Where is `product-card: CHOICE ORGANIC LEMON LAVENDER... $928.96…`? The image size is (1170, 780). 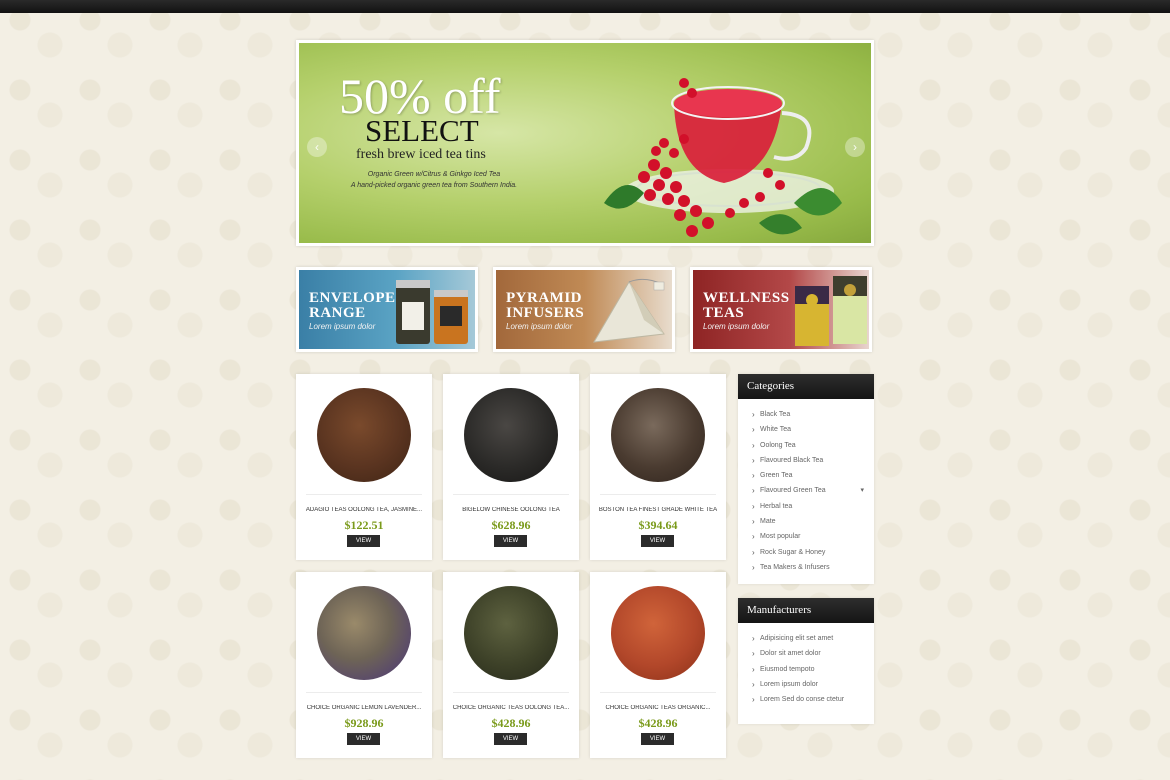 product-card: CHOICE ORGANIC LEMON LAVENDER... $928.96… is located at coordinates (364, 665).